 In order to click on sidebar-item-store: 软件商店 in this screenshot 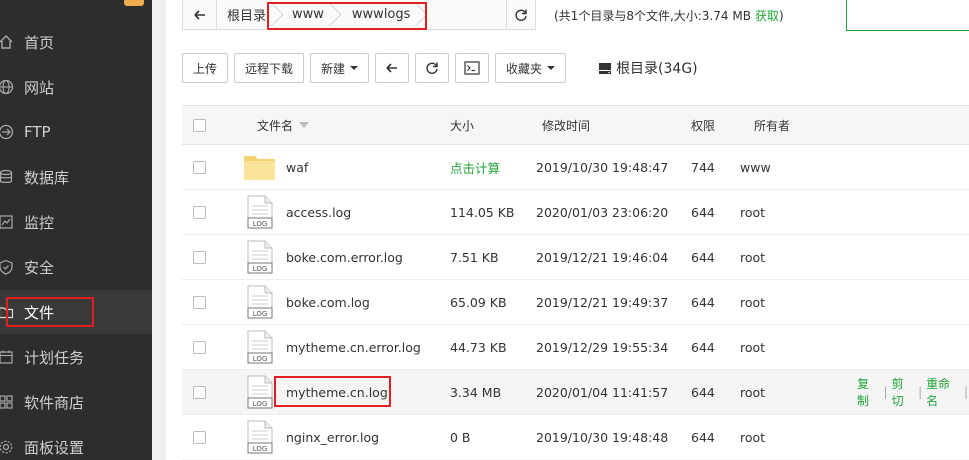, I will do `click(76, 402)`.